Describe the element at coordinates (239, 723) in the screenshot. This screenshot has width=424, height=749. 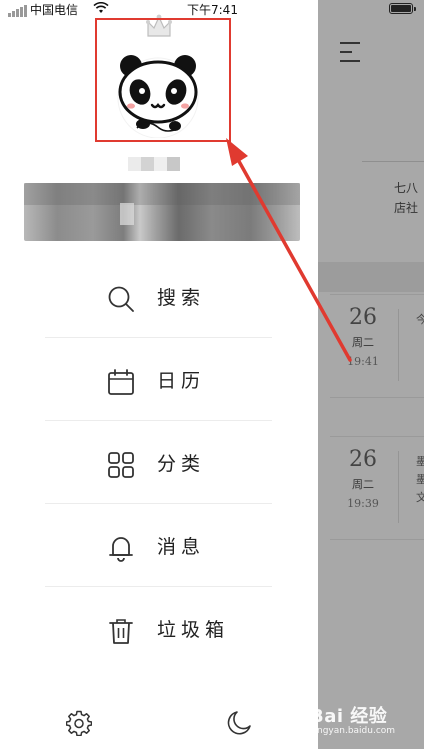
I see `moon-icon` at that location.